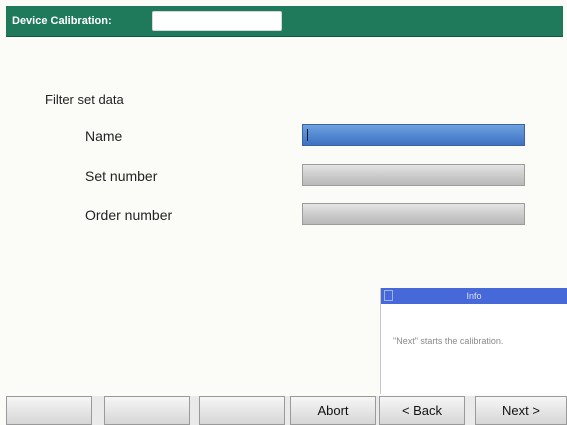  Describe the element at coordinates (413, 135) in the screenshot. I see `name-input` at that location.